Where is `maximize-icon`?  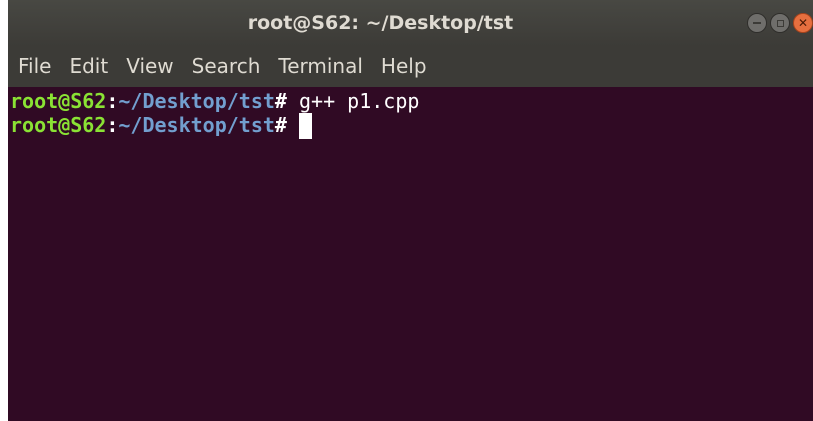 maximize-icon is located at coordinates (780, 23).